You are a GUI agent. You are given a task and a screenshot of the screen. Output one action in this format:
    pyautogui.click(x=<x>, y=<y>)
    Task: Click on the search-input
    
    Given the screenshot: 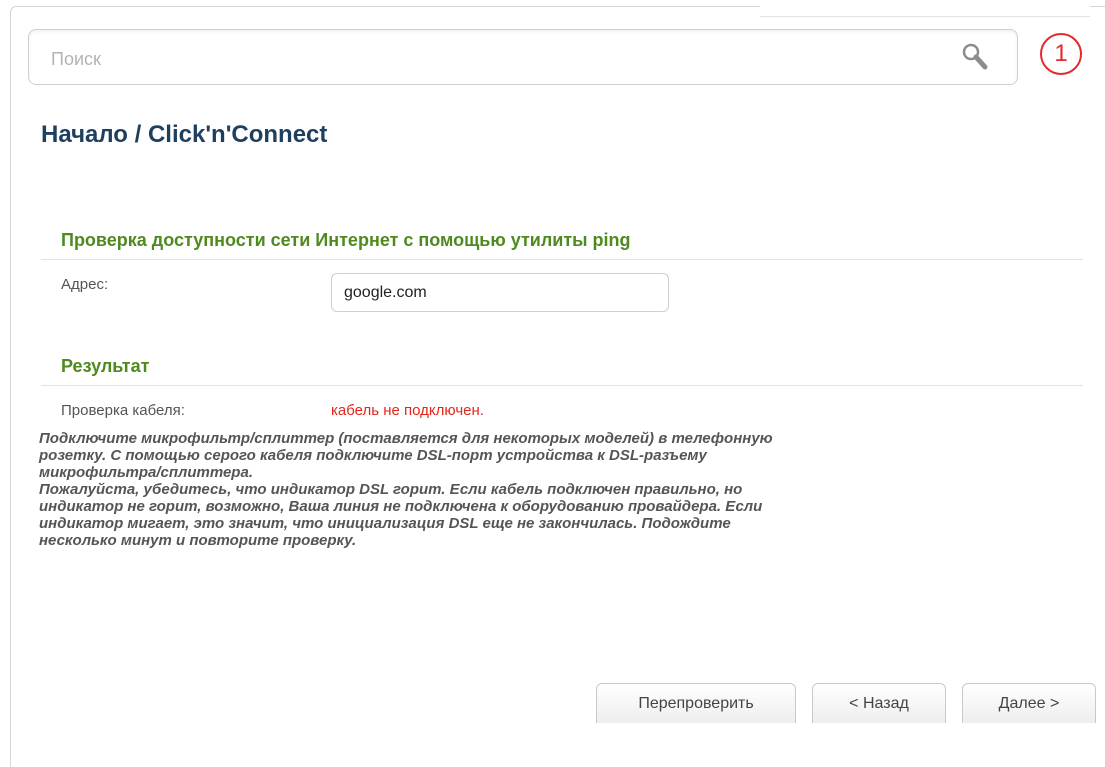 What is the action you would take?
    pyautogui.click(x=501, y=59)
    